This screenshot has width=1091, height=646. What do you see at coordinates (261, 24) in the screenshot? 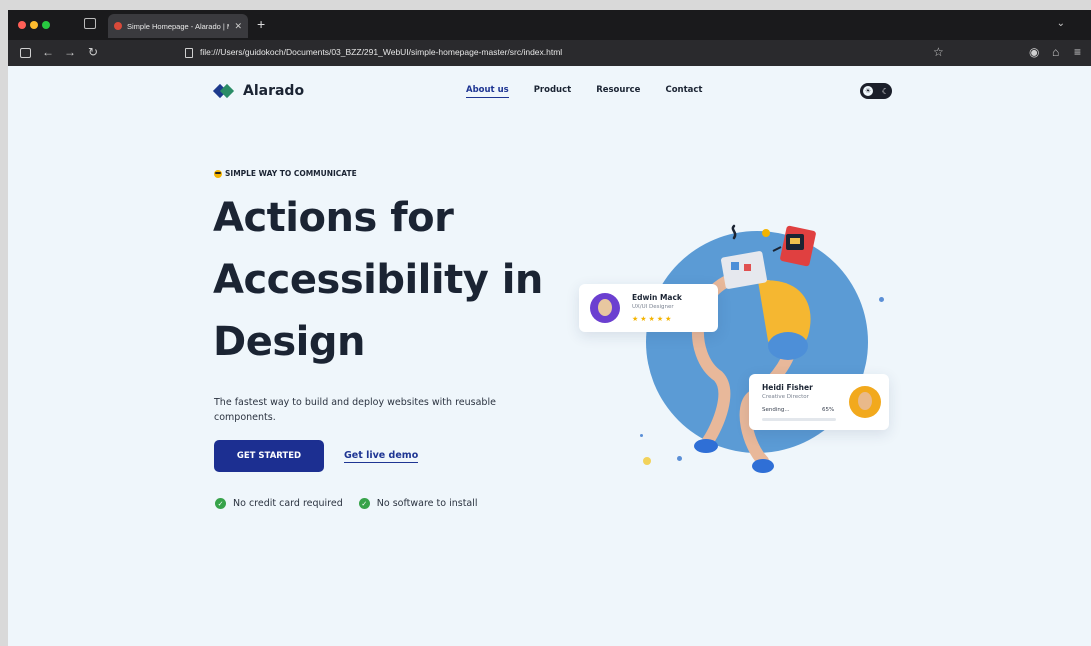
I see `new-tab-icon: +` at bounding box center [261, 24].